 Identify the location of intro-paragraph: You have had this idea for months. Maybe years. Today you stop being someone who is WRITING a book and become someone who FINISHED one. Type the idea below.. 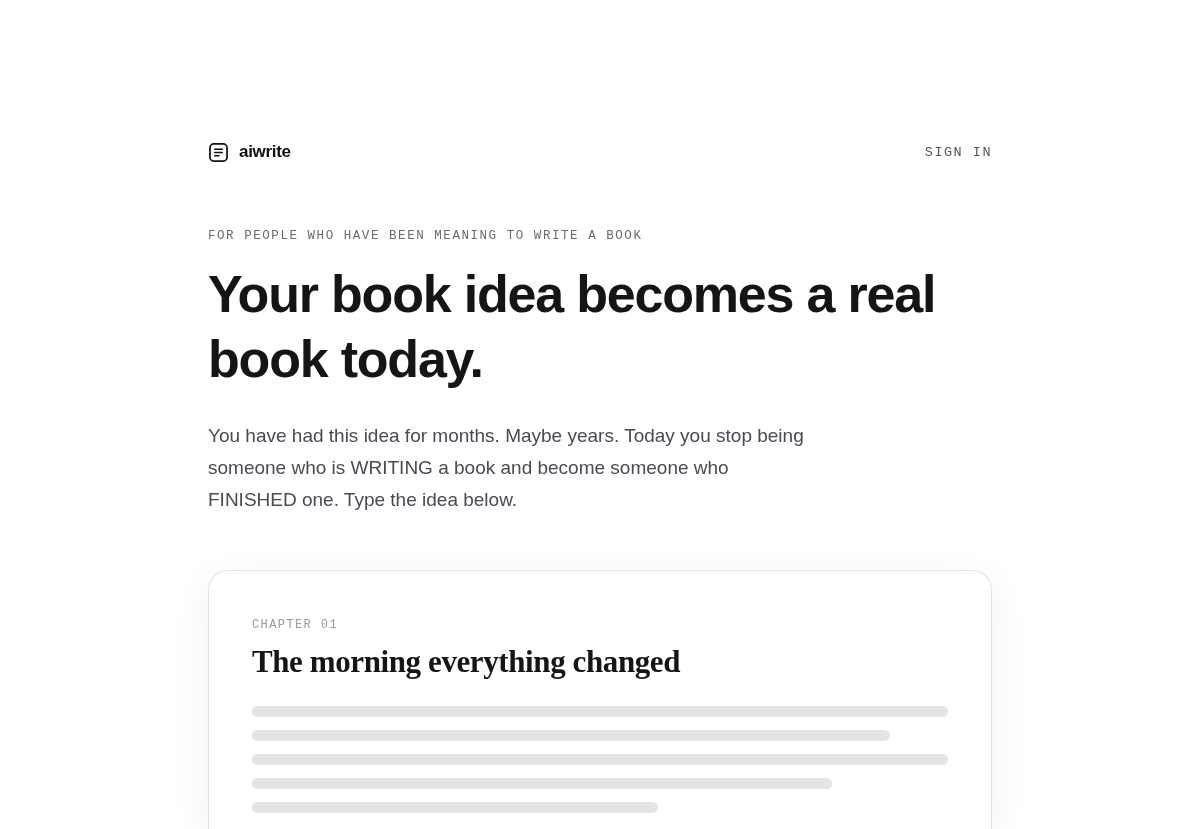
(506, 468).